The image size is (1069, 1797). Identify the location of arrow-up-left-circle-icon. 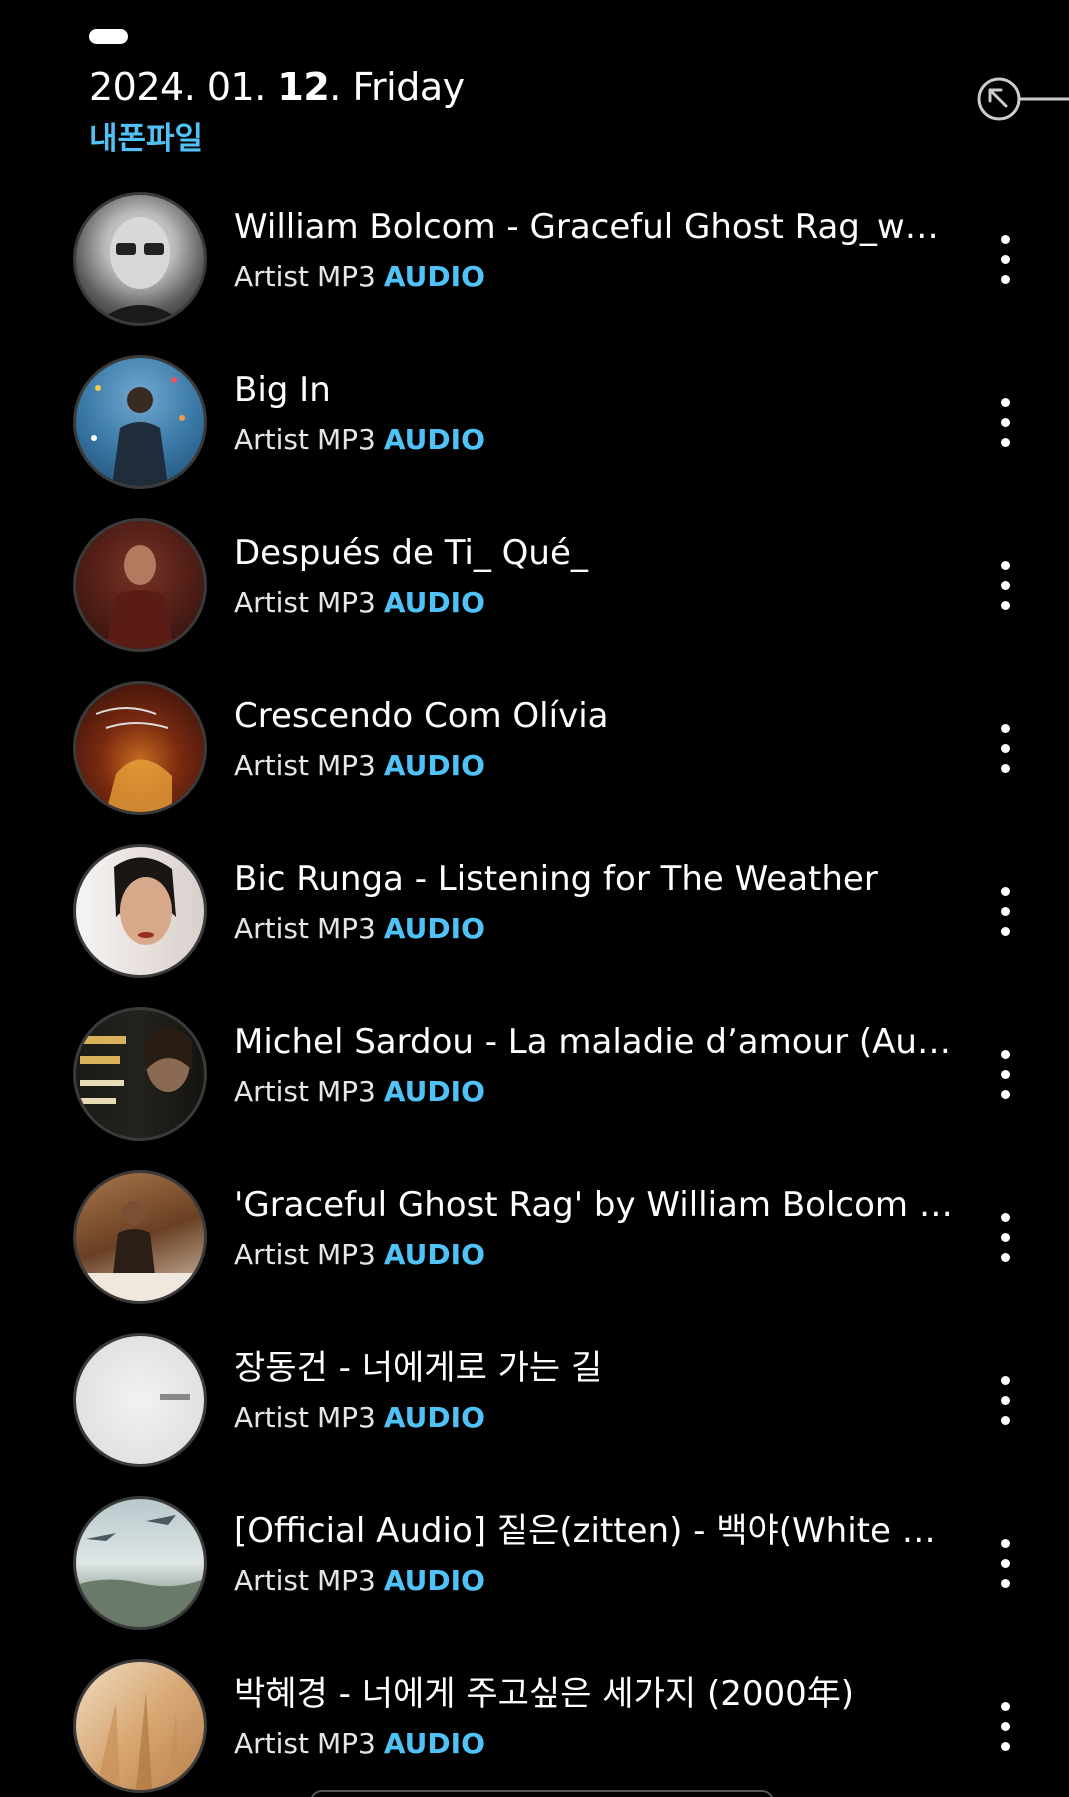
(1023, 99).